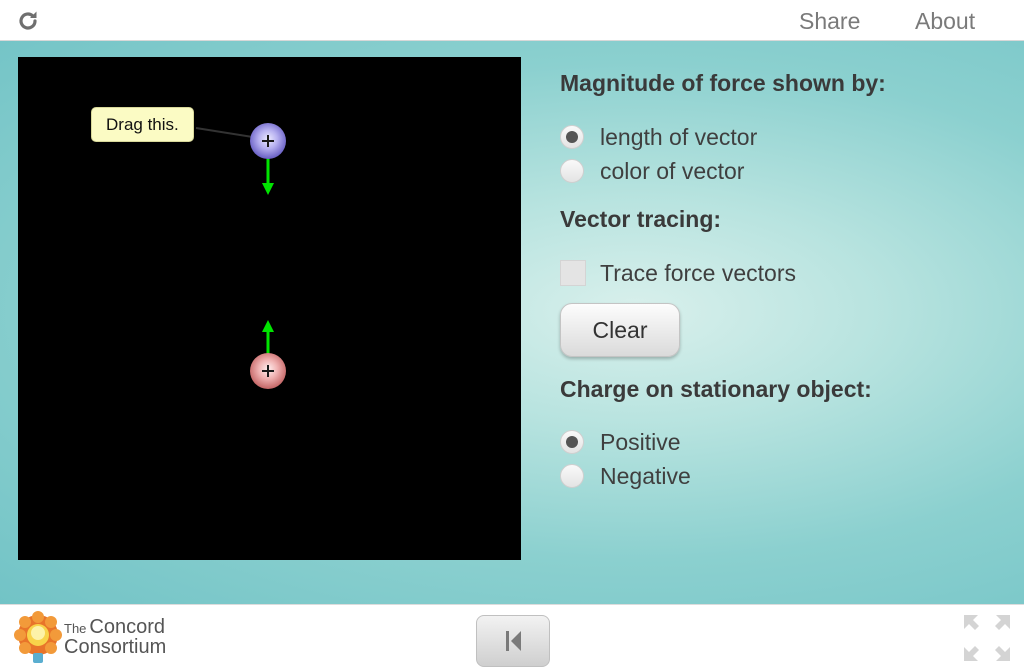 The height and width of the screenshot is (671, 1024). What do you see at coordinates (573, 273) in the screenshot?
I see `trace-checkbox` at bounding box center [573, 273].